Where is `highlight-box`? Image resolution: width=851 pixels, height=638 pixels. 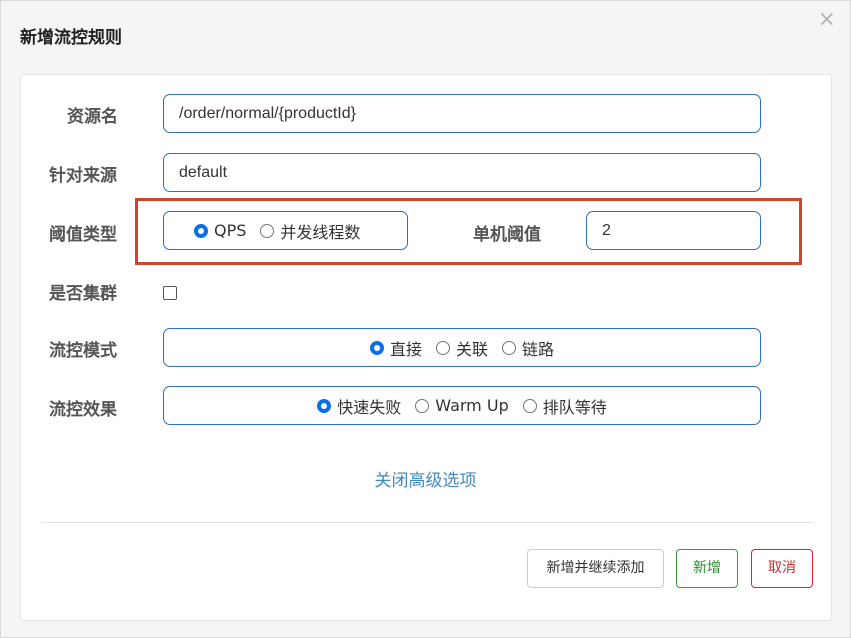
highlight-box is located at coordinates (468, 231).